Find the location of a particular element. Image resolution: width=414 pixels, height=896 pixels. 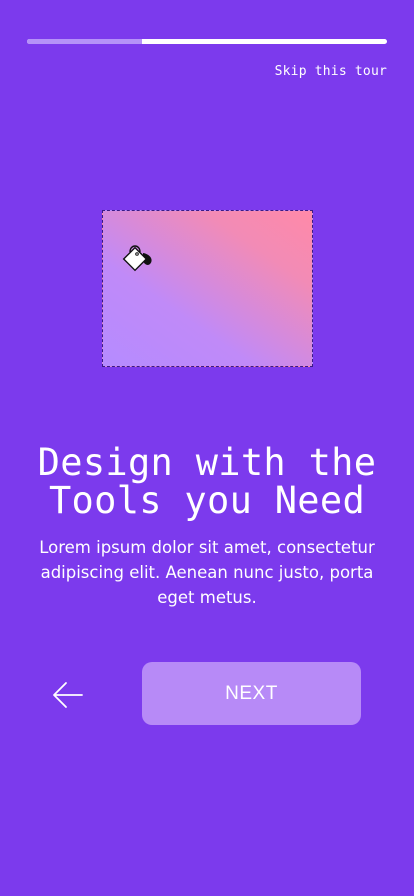

heading-line-1: Design with the is located at coordinates (207, 462).